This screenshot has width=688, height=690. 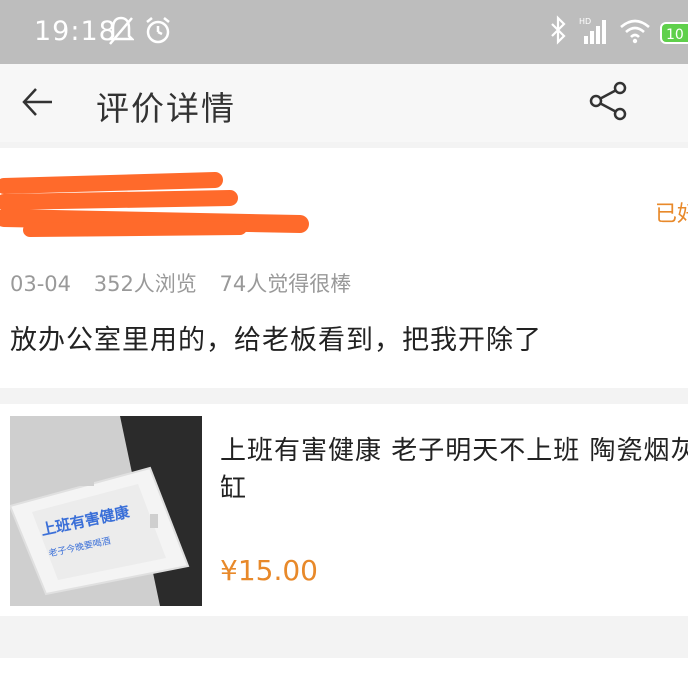 I want to click on page-title: 评价详情, so click(x=166, y=108).